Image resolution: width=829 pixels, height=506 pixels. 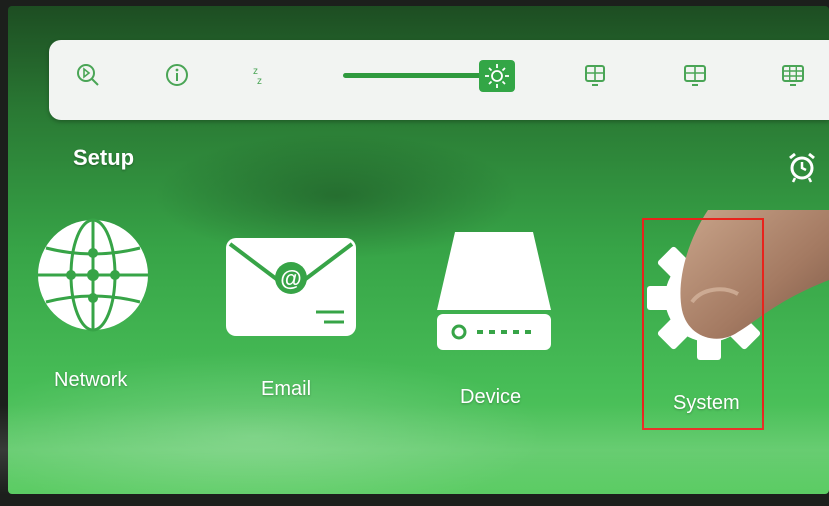 I want to click on globe-network-icon, so click(x=93, y=275).